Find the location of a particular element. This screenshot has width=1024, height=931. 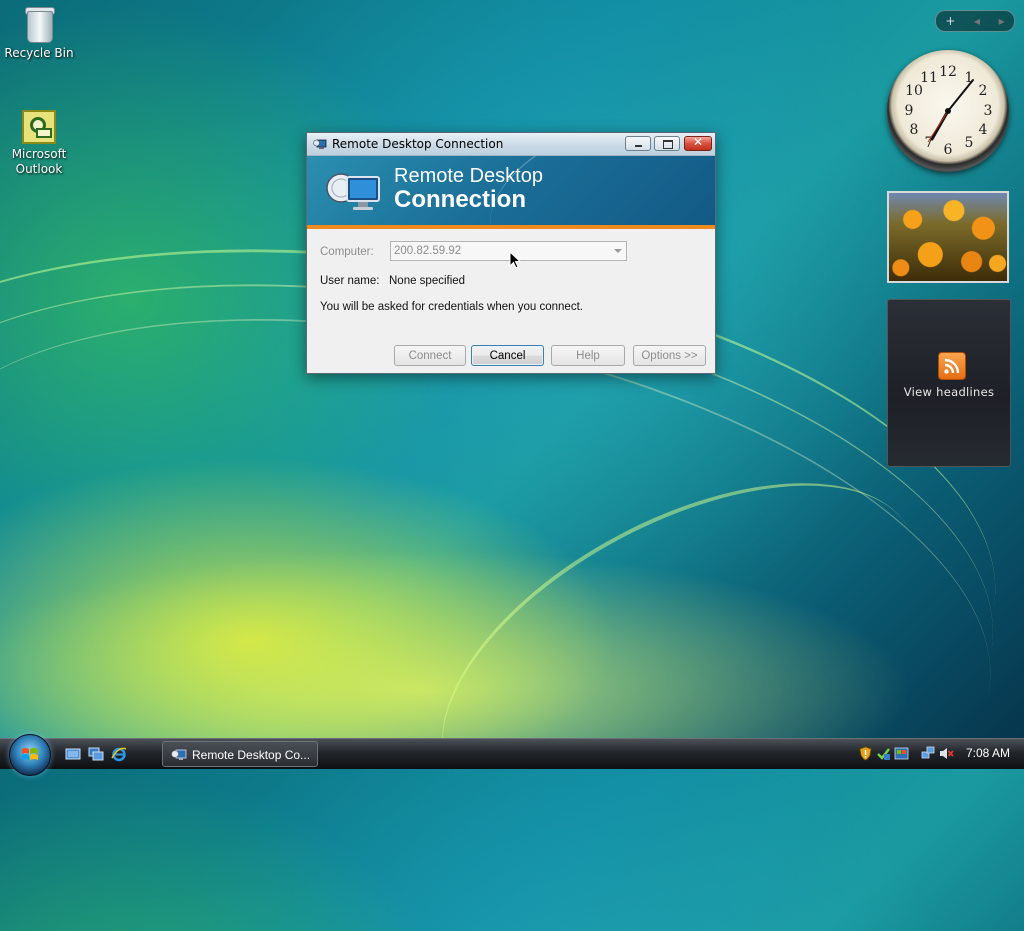

clock-face: 12 1 2 3 4 5 6 7 8 9 10 11 is located at coordinates (949, 111).